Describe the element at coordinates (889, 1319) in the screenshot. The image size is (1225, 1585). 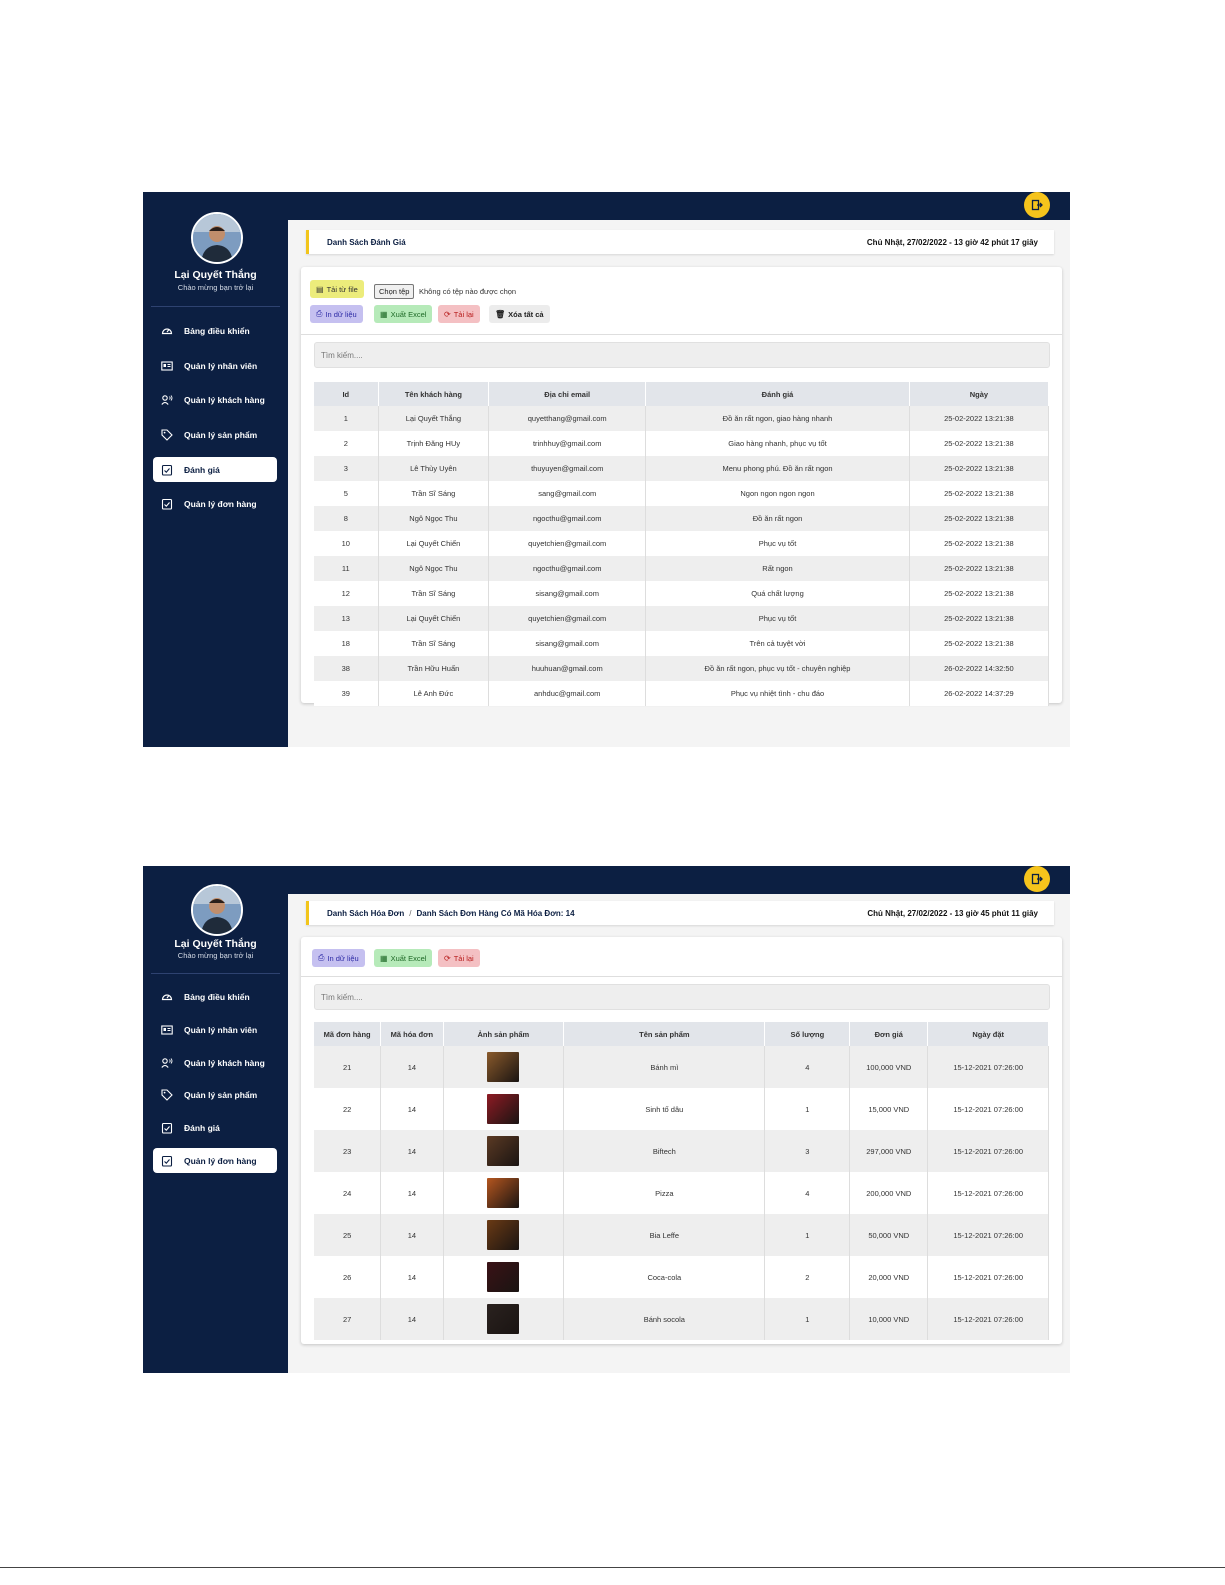
I see `table-cell: 10,000 VND` at that location.